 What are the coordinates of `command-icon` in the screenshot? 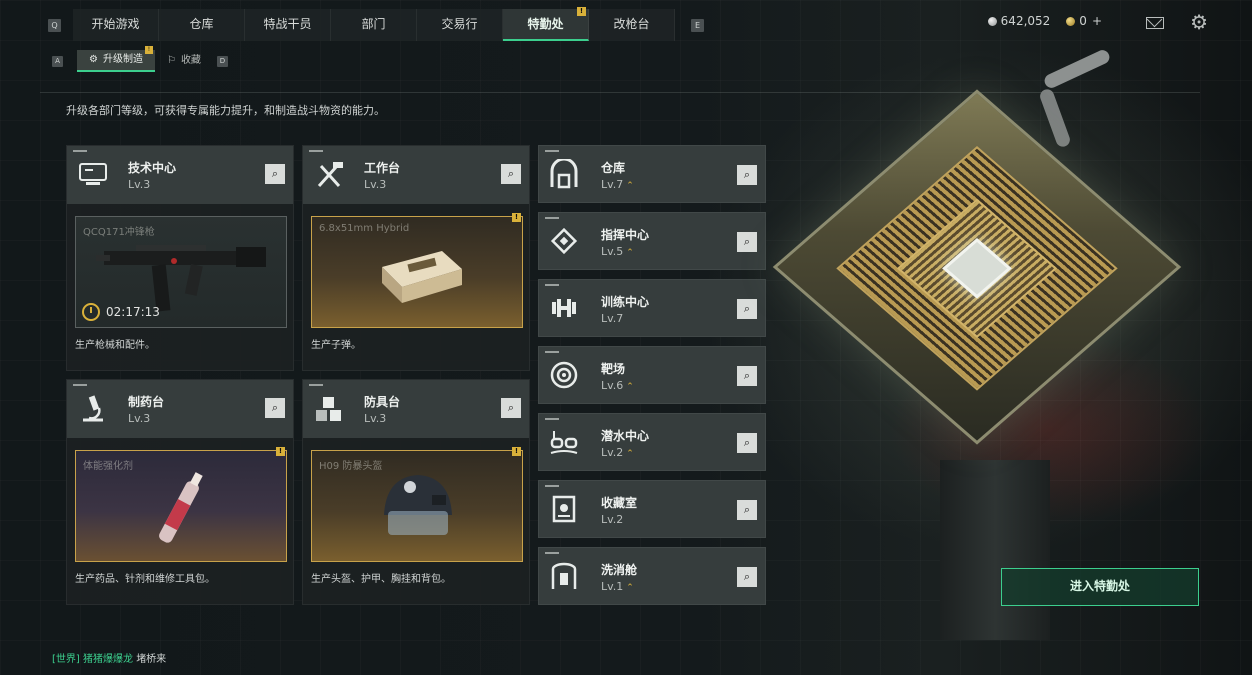 It's located at (564, 241).